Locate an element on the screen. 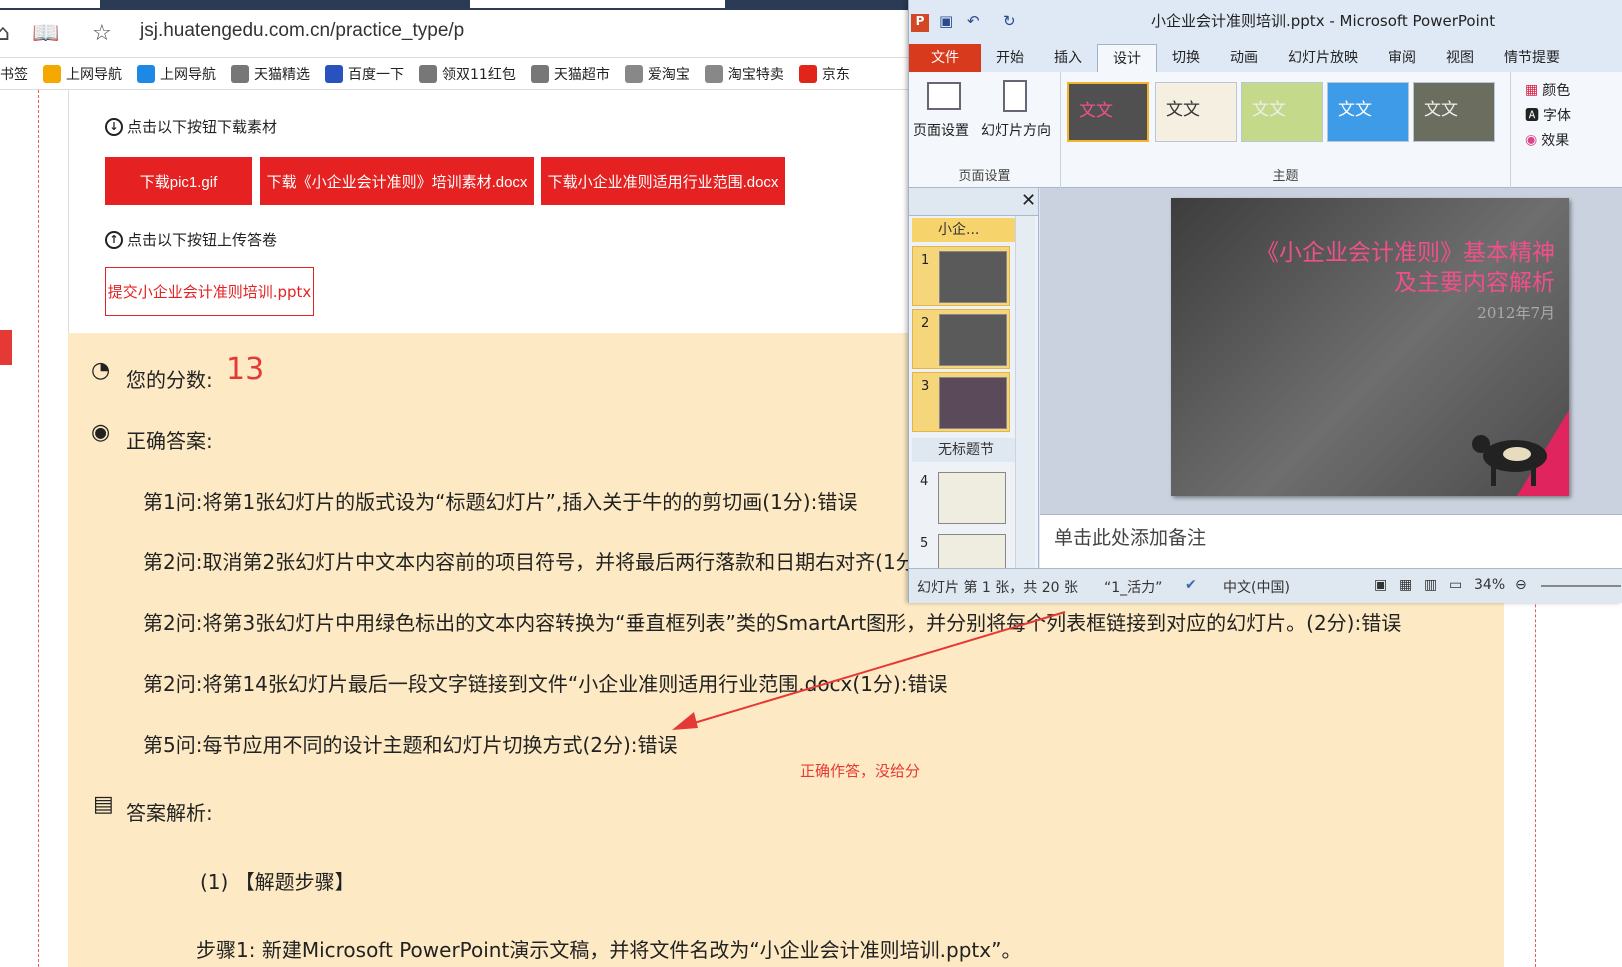  slide-thumb: 5 is located at coordinates (961, 549).